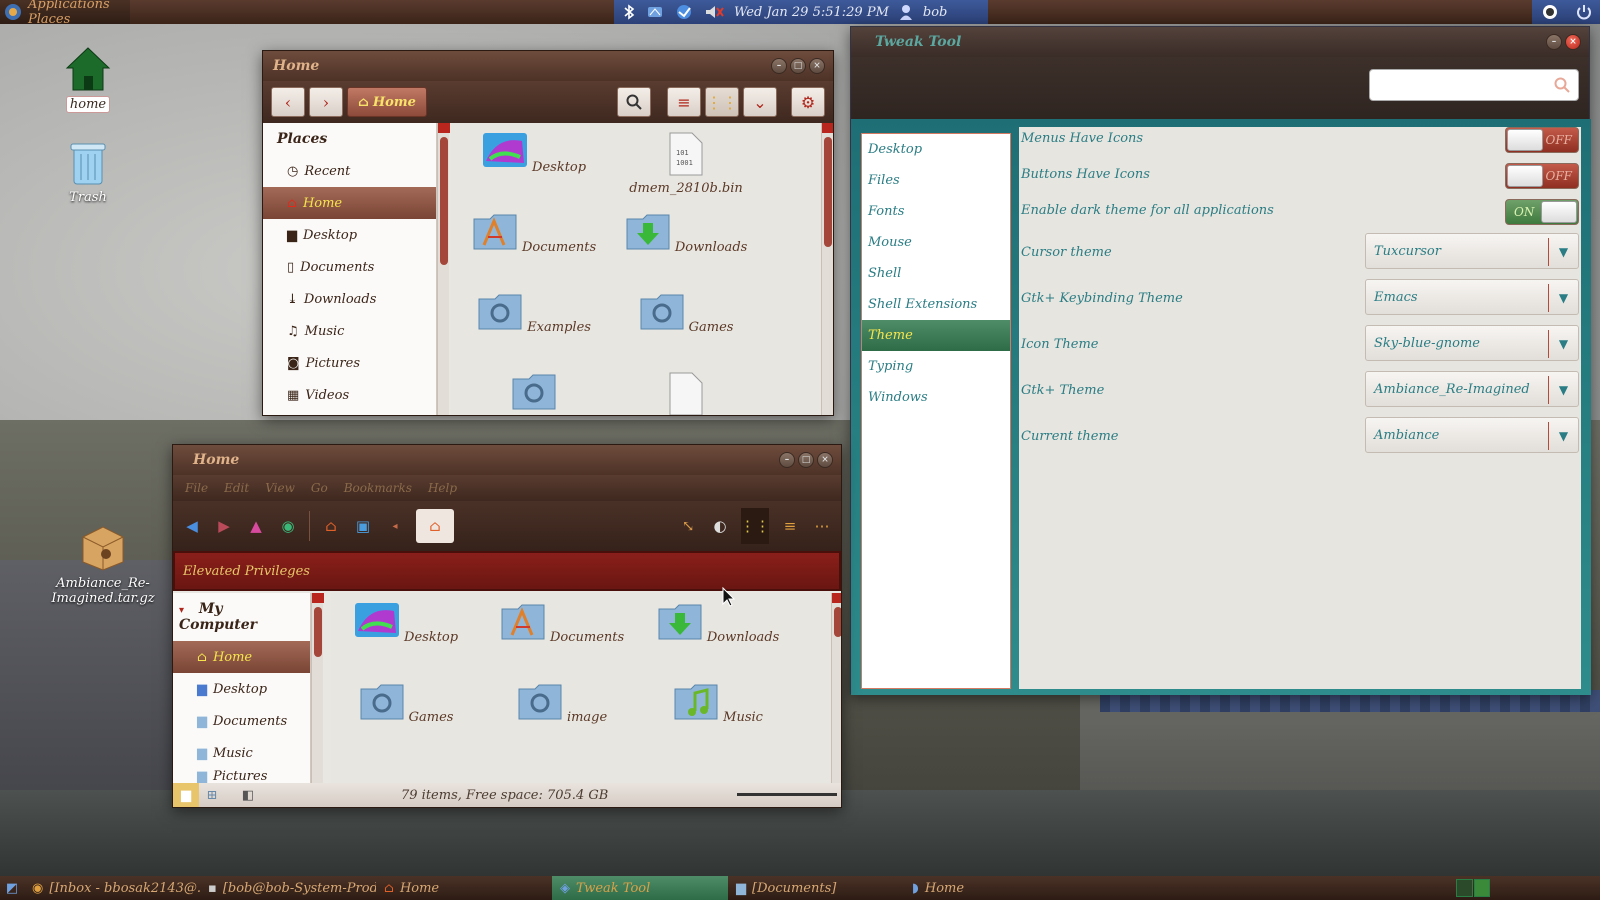 The height and width of the screenshot is (900, 1600). Describe the element at coordinates (811, 12) in the screenshot. I see `clock: Wed Jan 29 5:51:29 PM` at that location.